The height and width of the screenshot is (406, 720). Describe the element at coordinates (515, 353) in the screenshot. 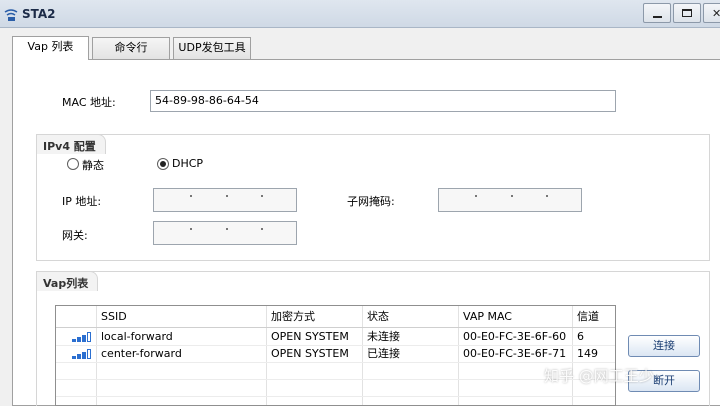

I see `cell-vap-mac: 00-E0-FC-3E-6F-71` at that location.